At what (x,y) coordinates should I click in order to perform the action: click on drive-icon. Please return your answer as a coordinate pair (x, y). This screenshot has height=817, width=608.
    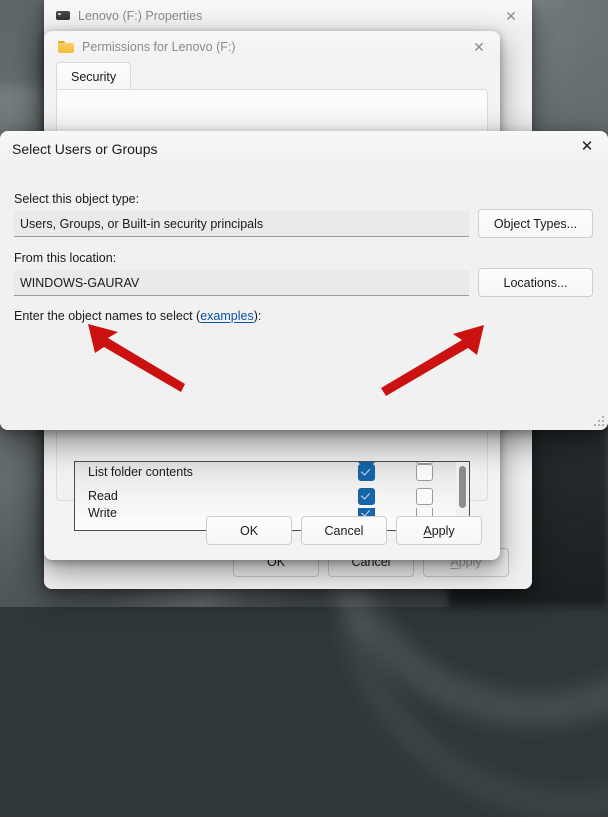
    Looking at the image, I should click on (63, 15).